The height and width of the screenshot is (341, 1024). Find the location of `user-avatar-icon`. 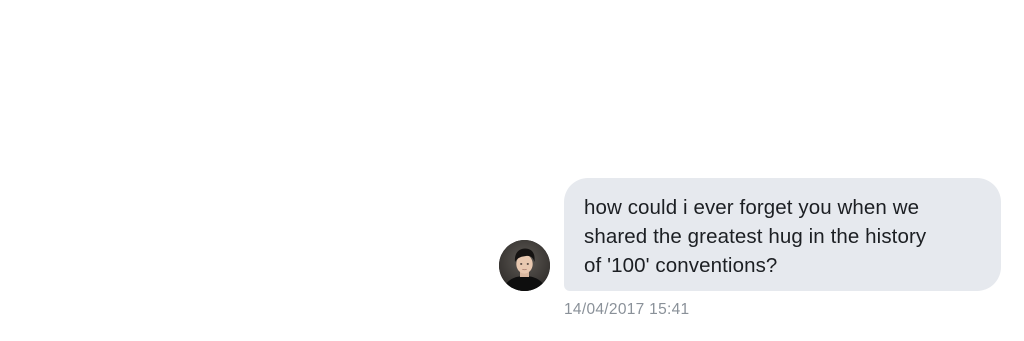

user-avatar-icon is located at coordinates (524, 265).